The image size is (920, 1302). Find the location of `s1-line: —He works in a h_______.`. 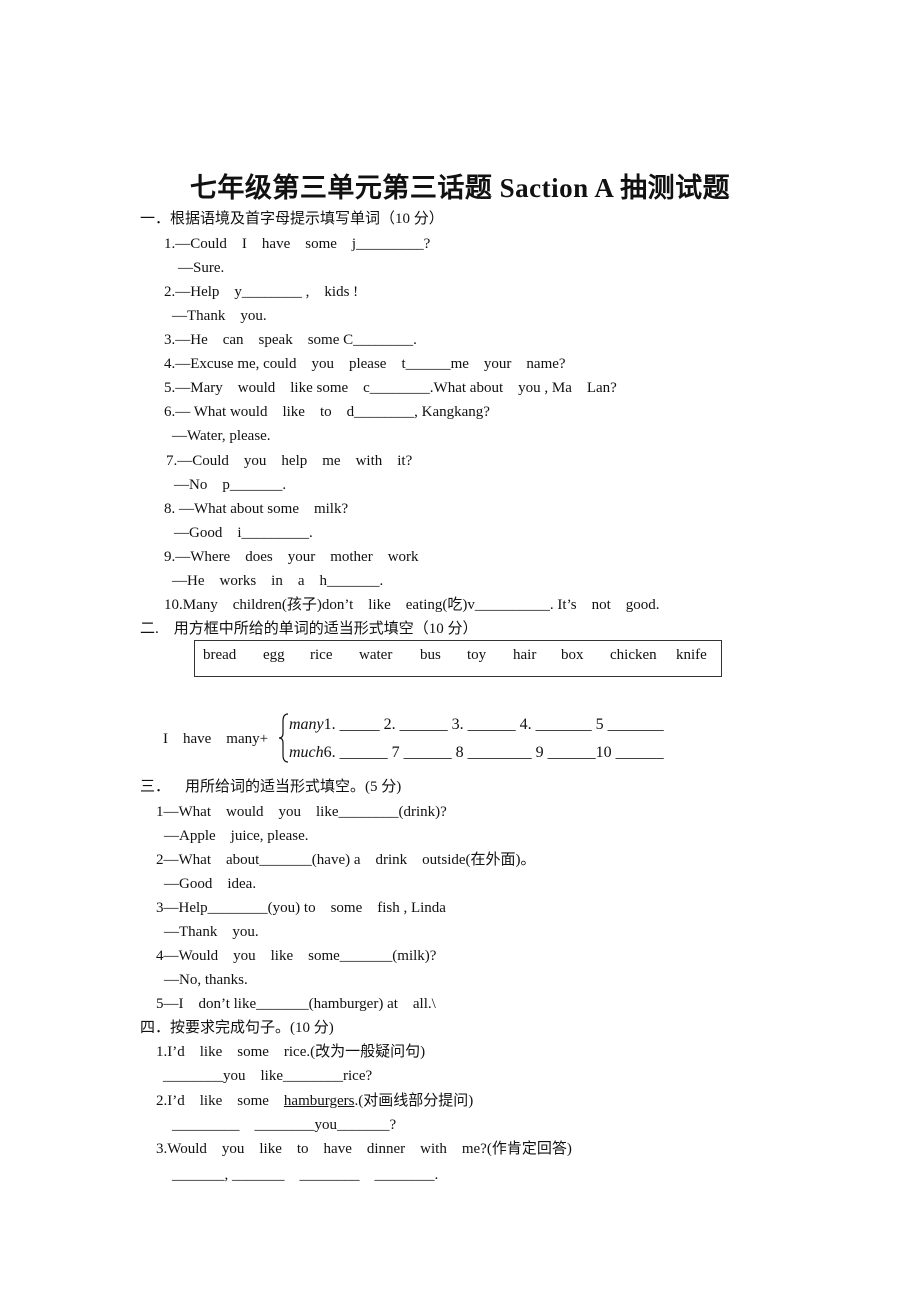

s1-line: —He works in a h_______. is located at coordinates (278, 581).